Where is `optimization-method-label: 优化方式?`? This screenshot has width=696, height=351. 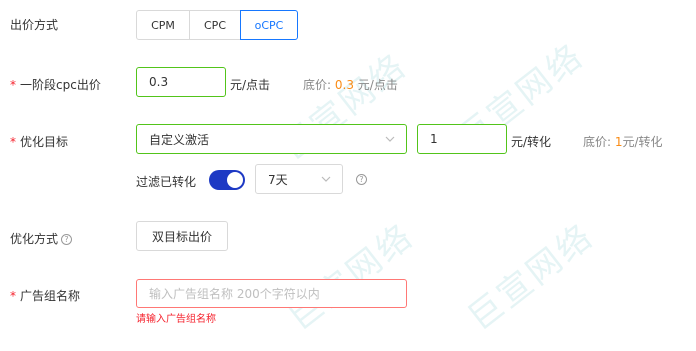 optimization-method-label: 优化方式? is located at coordinates (41, 238).